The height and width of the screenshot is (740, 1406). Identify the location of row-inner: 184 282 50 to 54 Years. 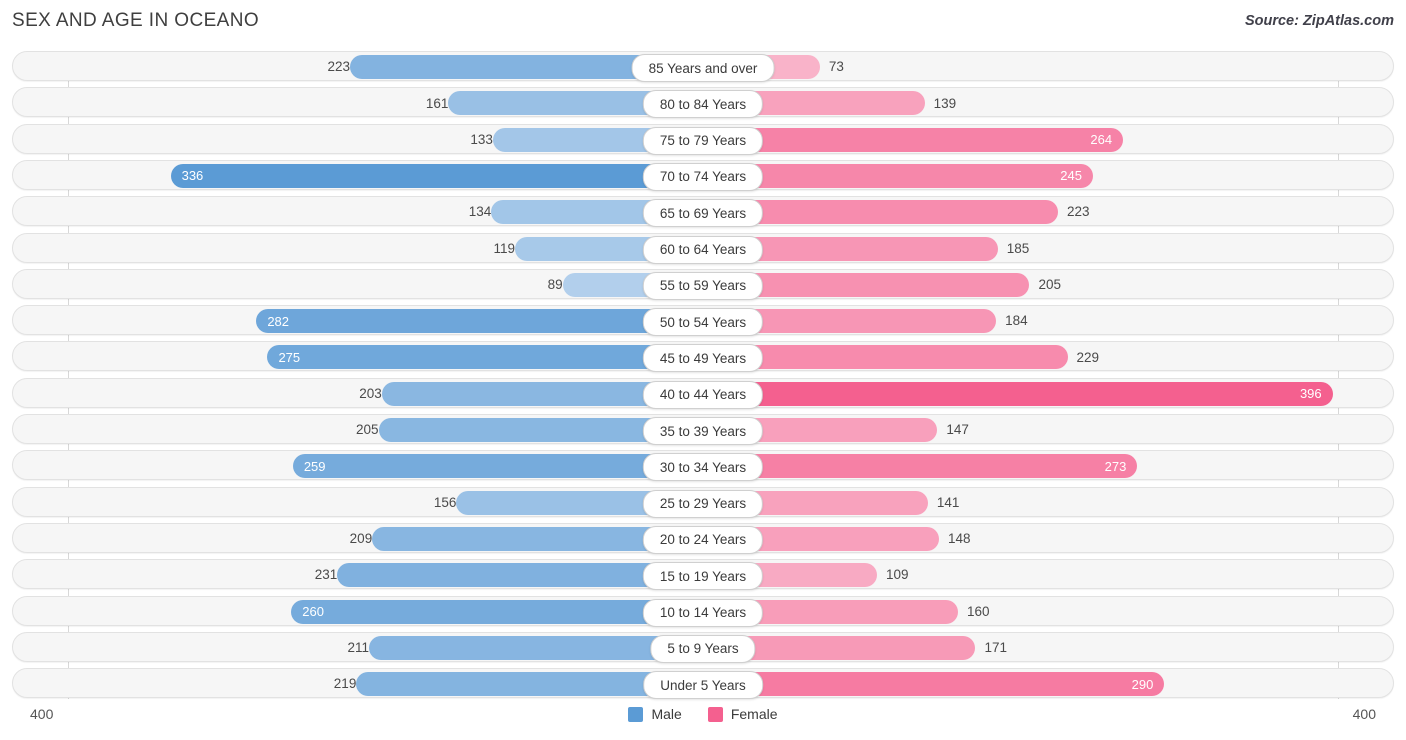
(703, 321).